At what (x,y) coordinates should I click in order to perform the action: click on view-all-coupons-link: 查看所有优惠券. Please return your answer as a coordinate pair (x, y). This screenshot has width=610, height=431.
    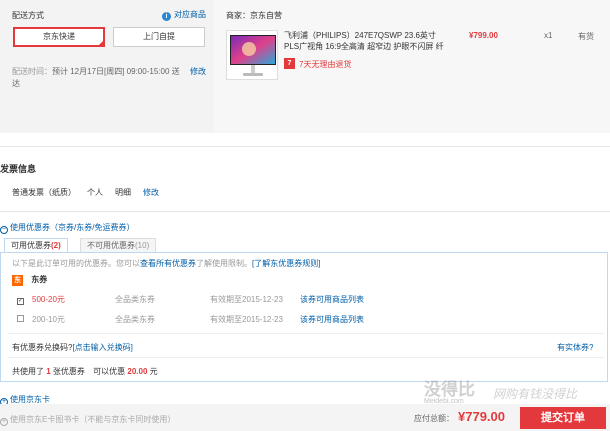
    Looking at the image, I should click on (168, 263).